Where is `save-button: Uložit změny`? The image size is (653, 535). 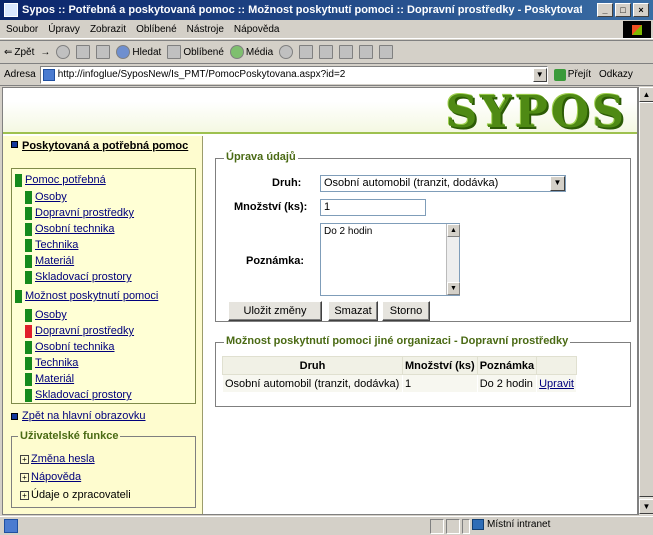
save-button: Uložit změny is located at coordinates (275, 311).